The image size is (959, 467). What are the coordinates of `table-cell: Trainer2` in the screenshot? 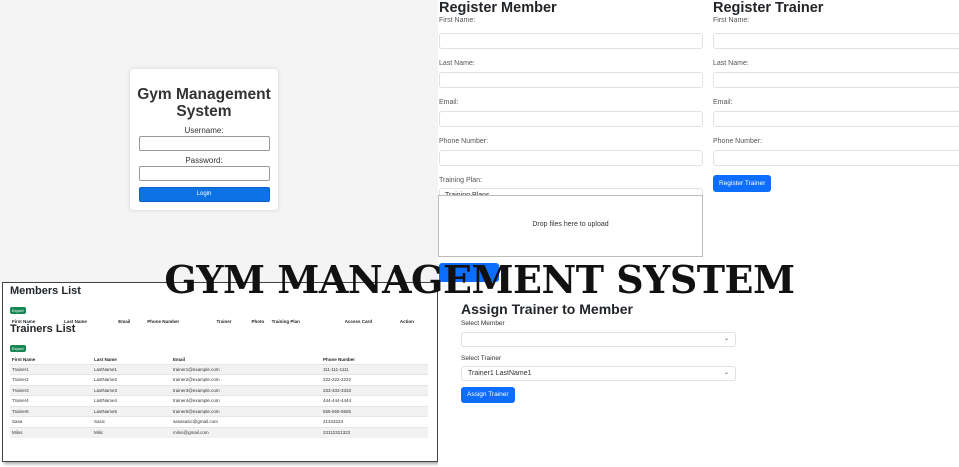 It's located at (51, 379).